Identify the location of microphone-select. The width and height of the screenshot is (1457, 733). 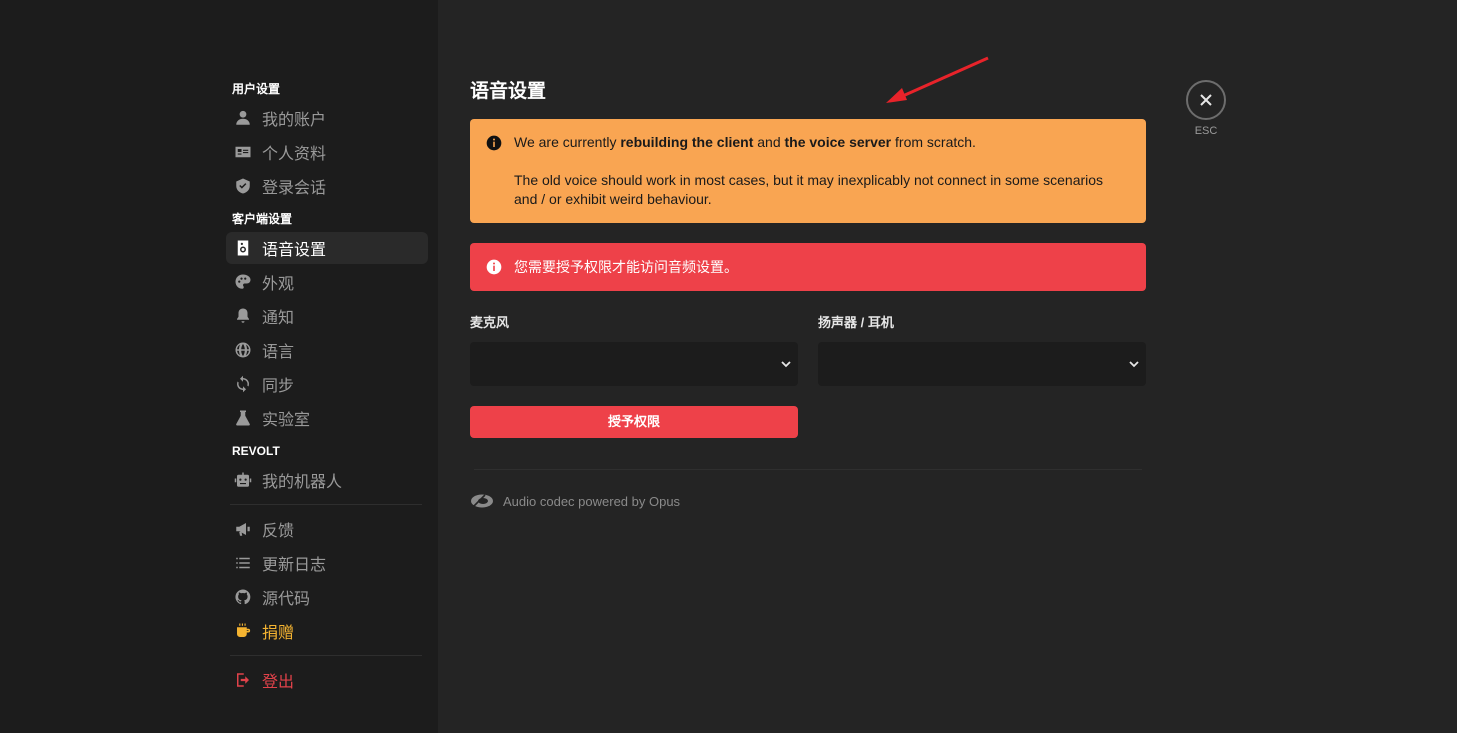
(634, 364).